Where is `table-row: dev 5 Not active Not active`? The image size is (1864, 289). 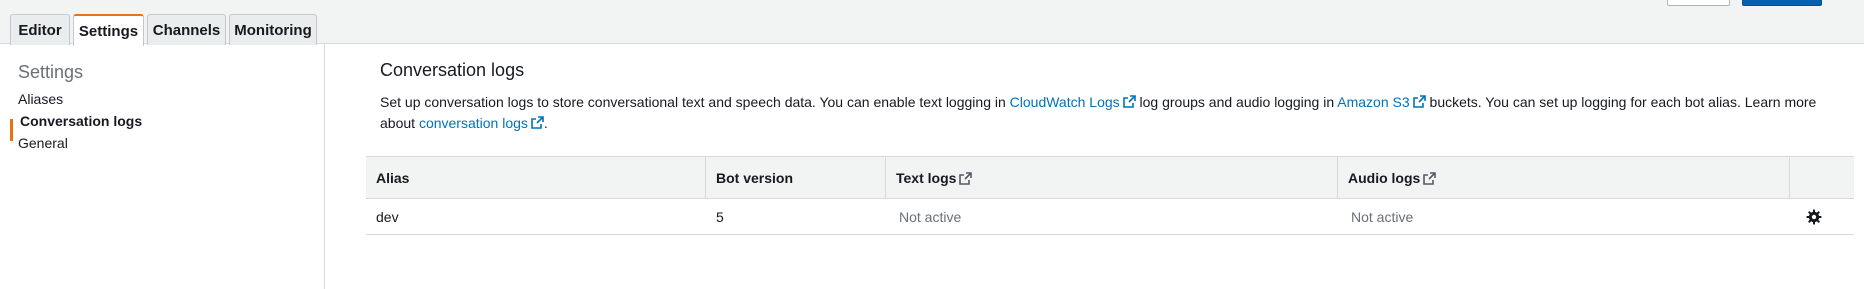
table-row: dev 5 Not active Not active is located at coordinates (1110, 217).